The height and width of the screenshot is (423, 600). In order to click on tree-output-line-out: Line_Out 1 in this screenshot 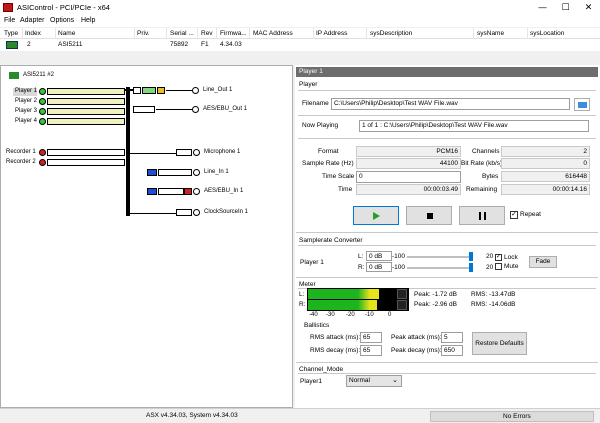, I will do `click(217, 90)`.